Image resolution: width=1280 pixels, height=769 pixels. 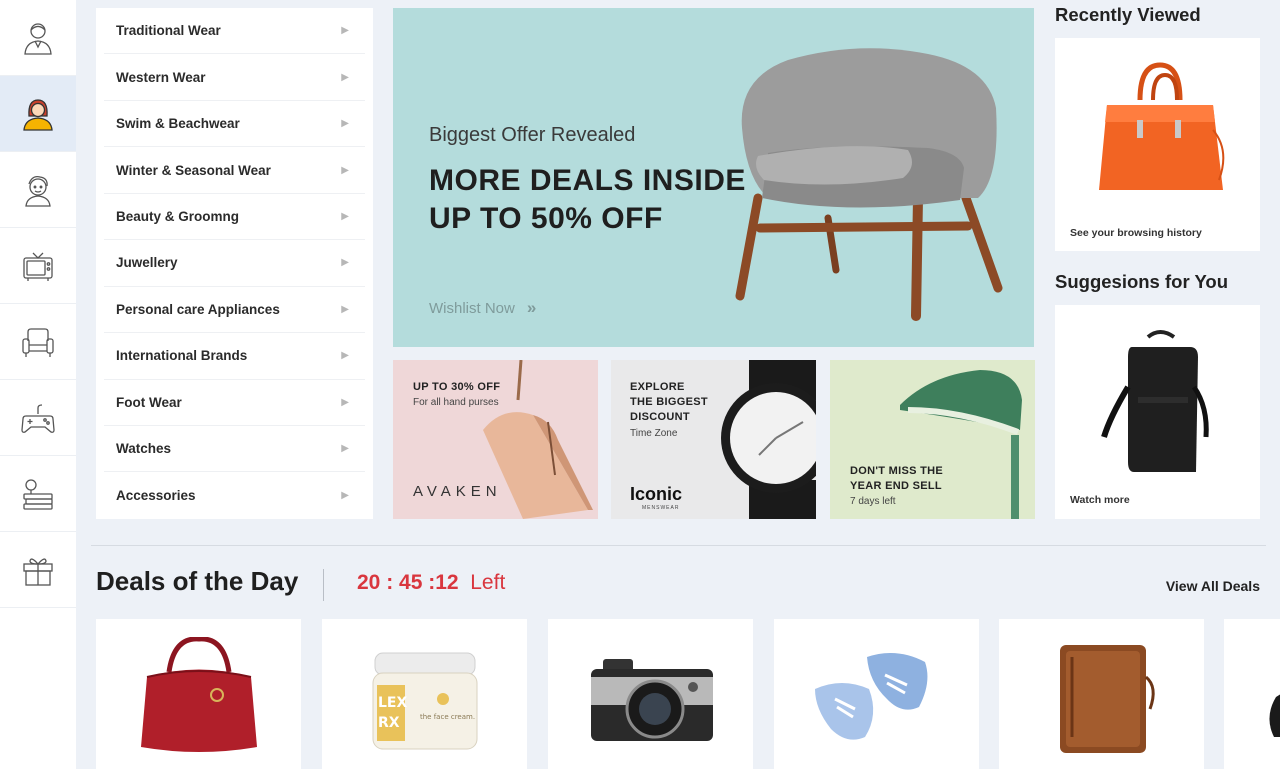 What do you see at coordinates (482, 308) in the screenshot?
I see `wishlist-now-link: Wishlist Now »` at bounding box center [482, 308].